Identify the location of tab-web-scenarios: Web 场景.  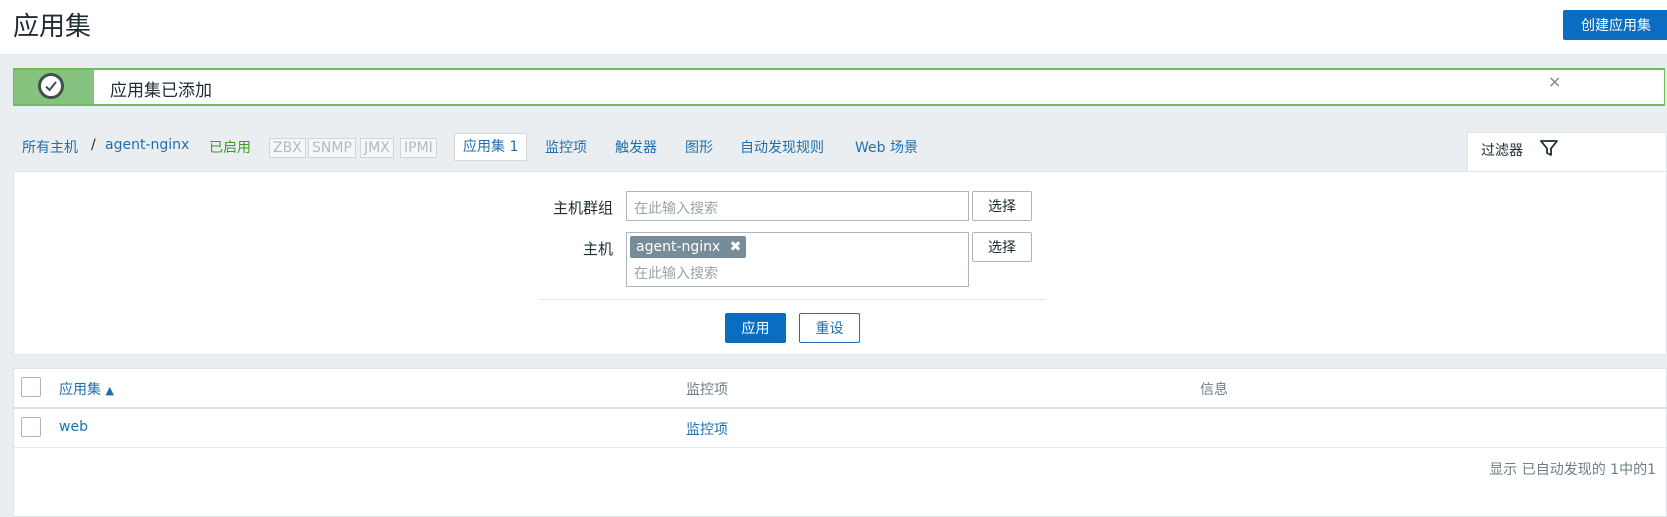
(886, 147).